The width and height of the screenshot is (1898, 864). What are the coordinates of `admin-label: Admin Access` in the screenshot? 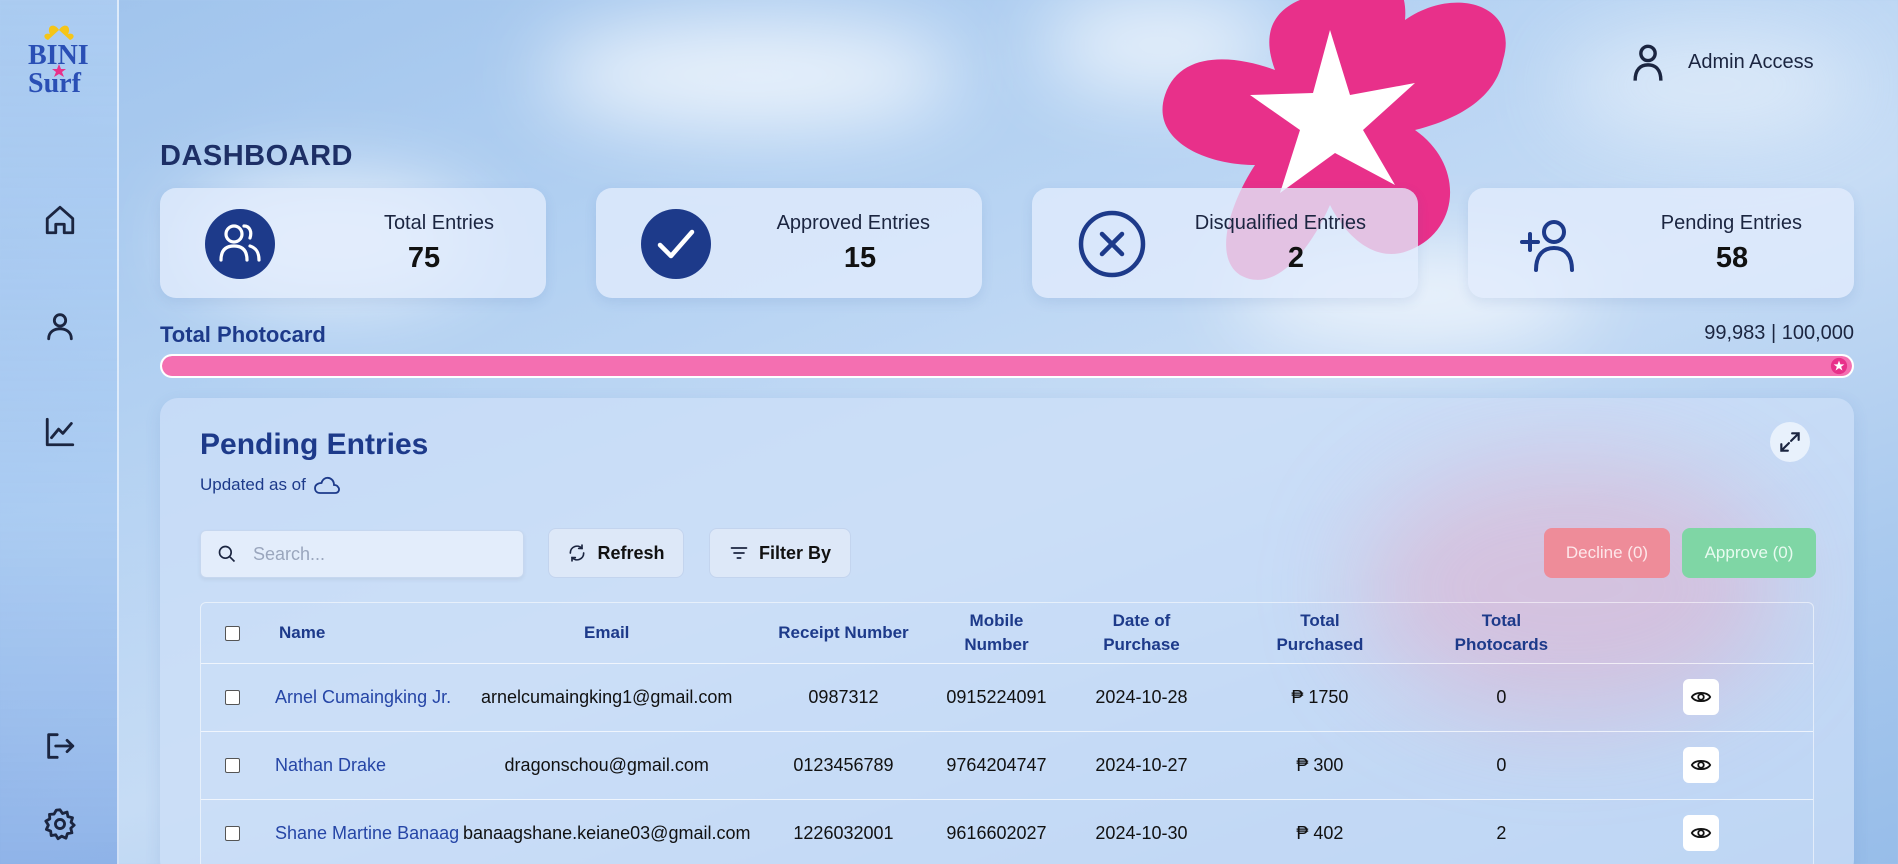 It's located at (1751, 61).